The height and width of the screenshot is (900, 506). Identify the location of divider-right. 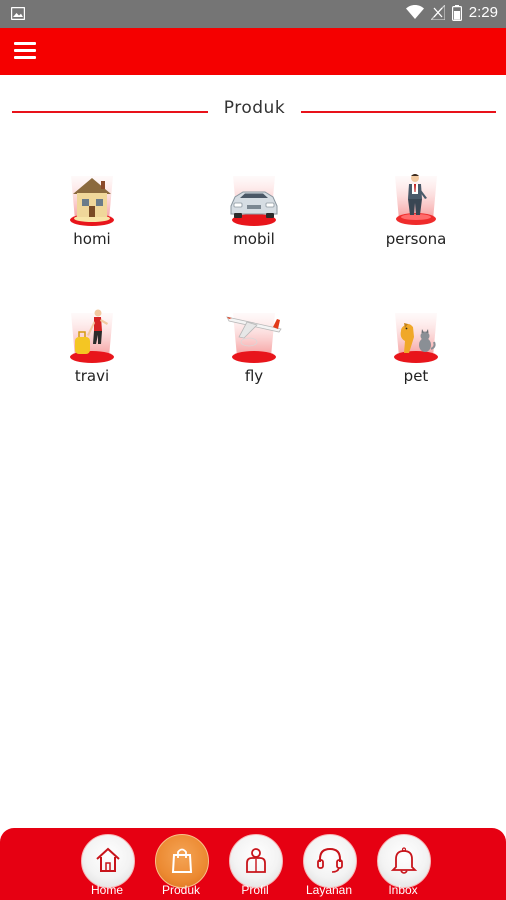
(398, 112).